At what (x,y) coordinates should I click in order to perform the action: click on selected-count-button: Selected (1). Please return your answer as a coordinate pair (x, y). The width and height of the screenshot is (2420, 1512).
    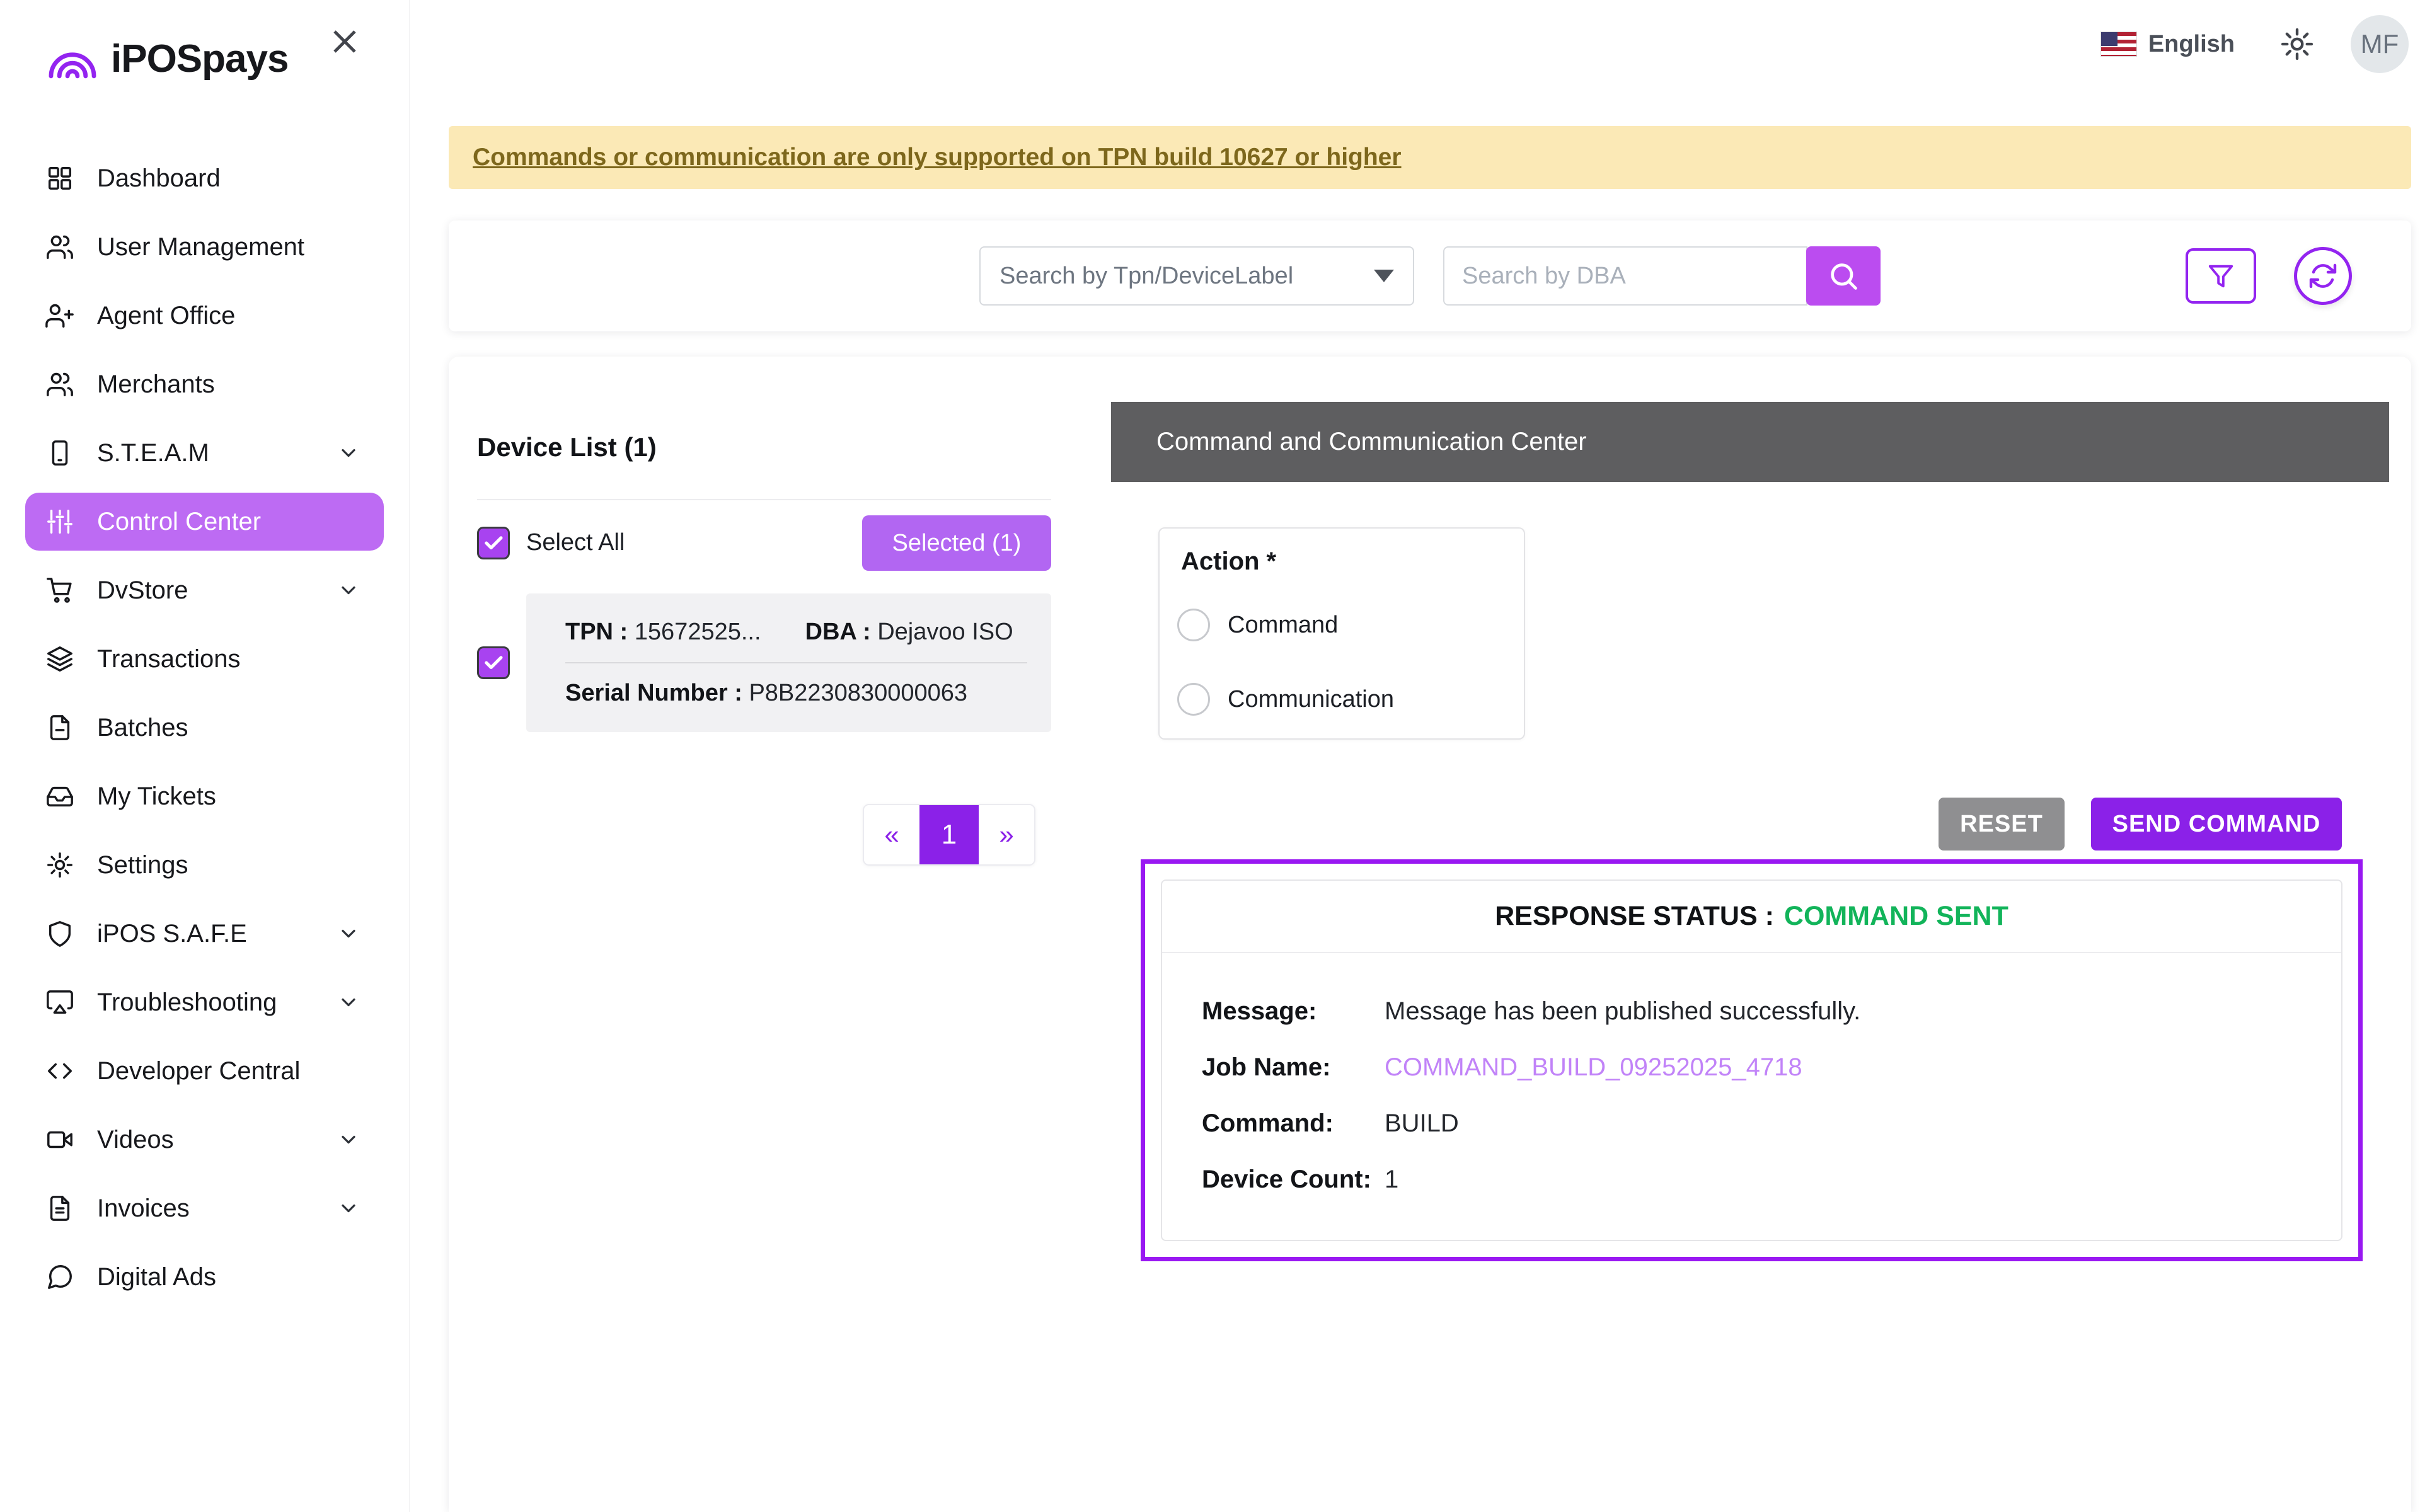
    Looking at the image, I should click on (957, 543).